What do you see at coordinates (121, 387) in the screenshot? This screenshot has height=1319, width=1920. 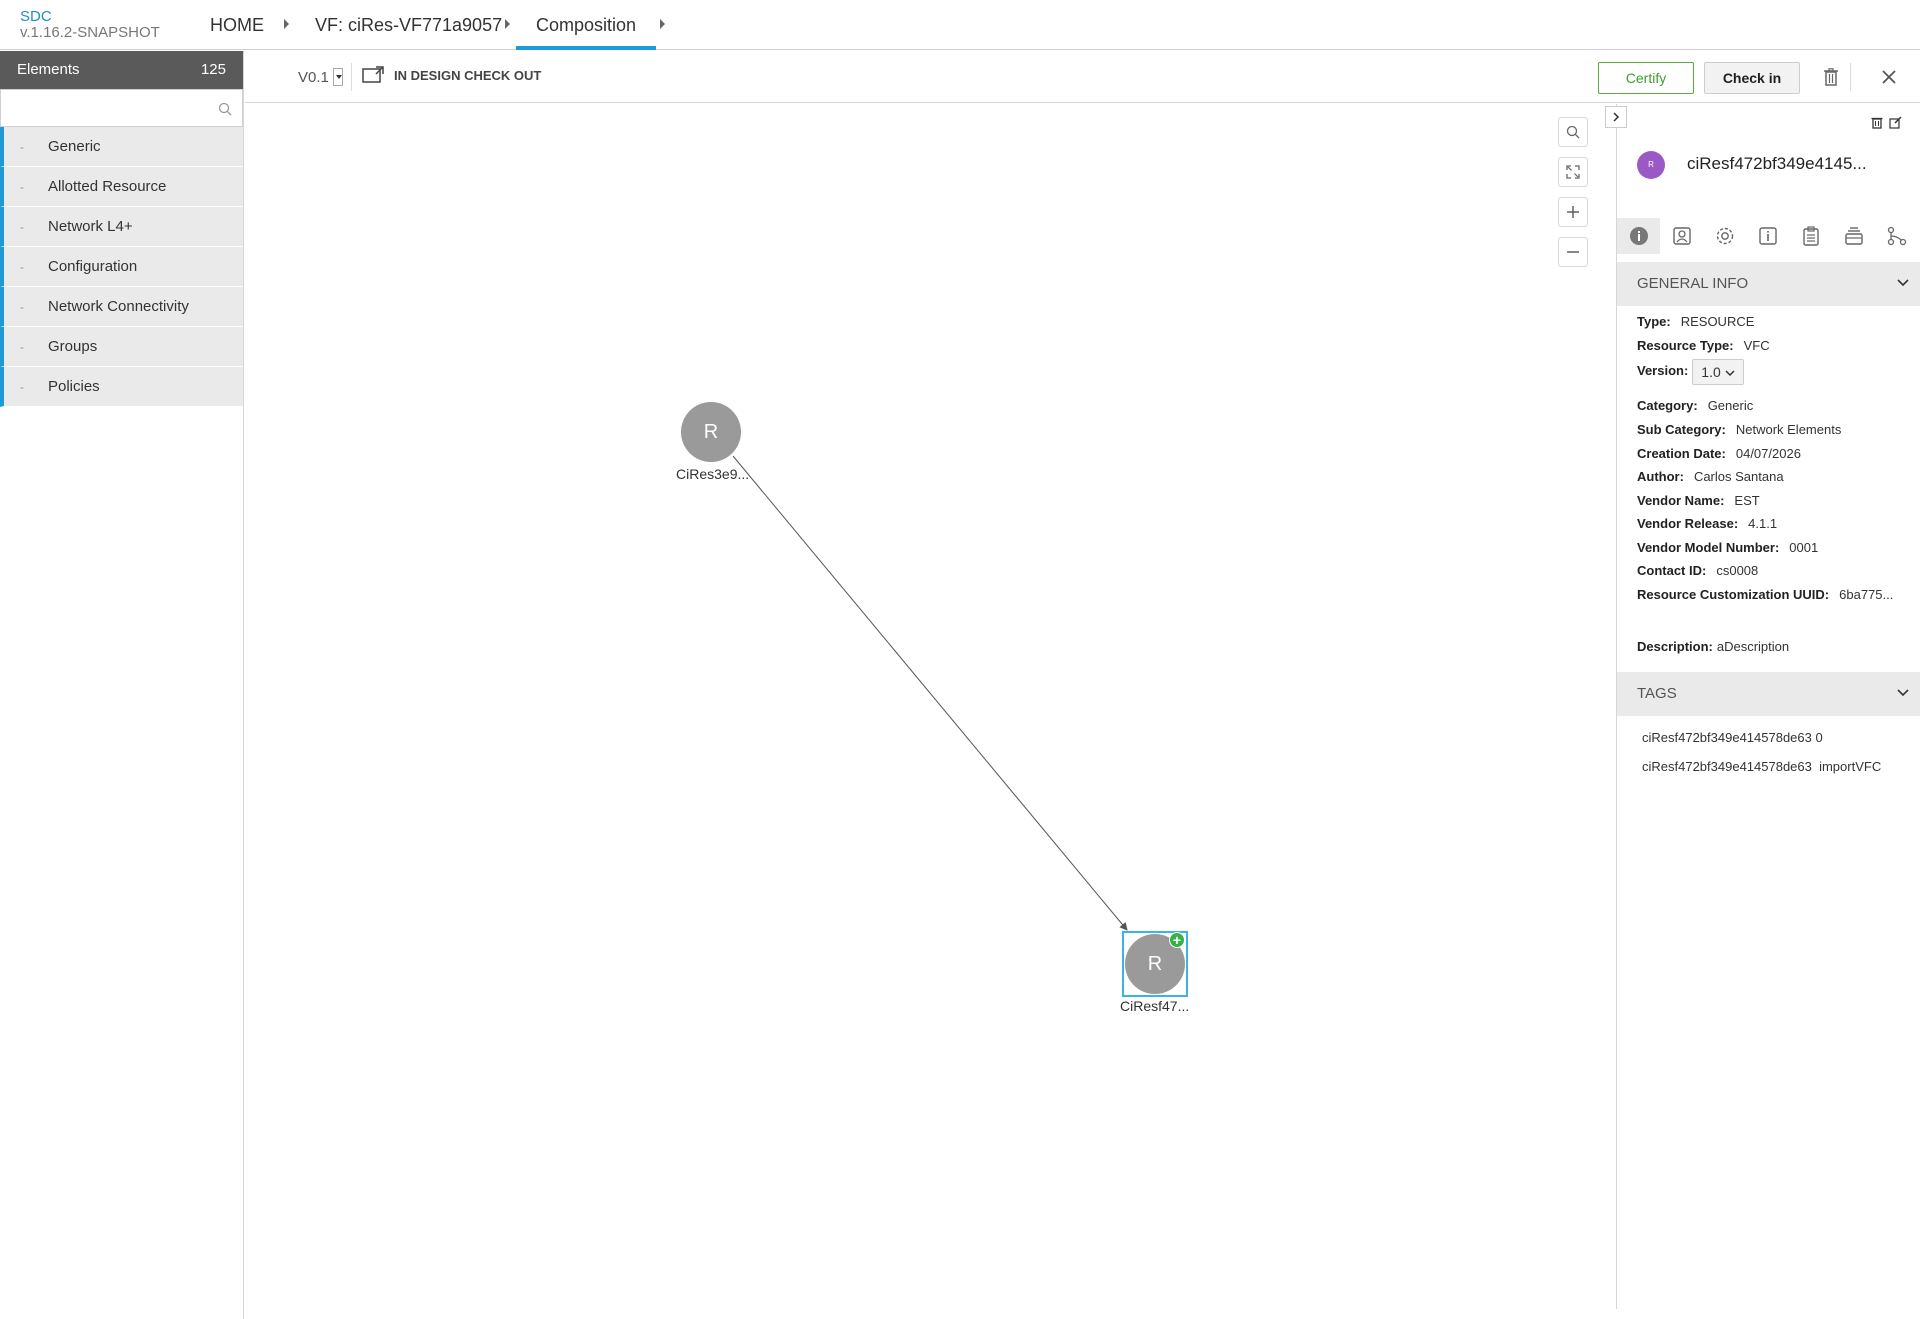 I see `category-policies: - Policies` at bounding box center [121, 387].